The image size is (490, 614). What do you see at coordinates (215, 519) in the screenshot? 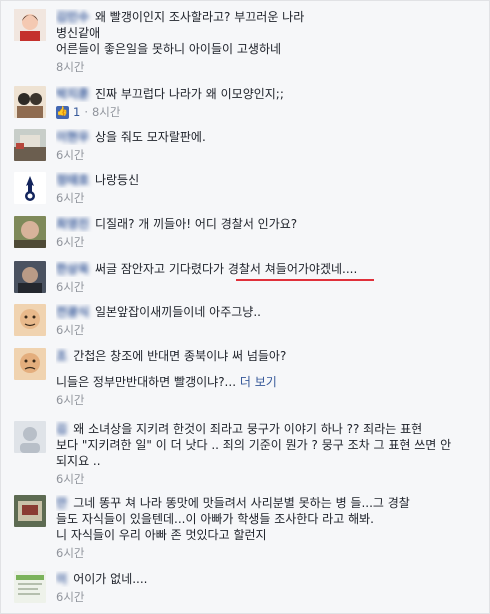
I see `comment-text: 들도 자식들이 있을텐데...이 아빠가 학생들 조사한다 라고 해봐.` at bounding box center [215, 519].